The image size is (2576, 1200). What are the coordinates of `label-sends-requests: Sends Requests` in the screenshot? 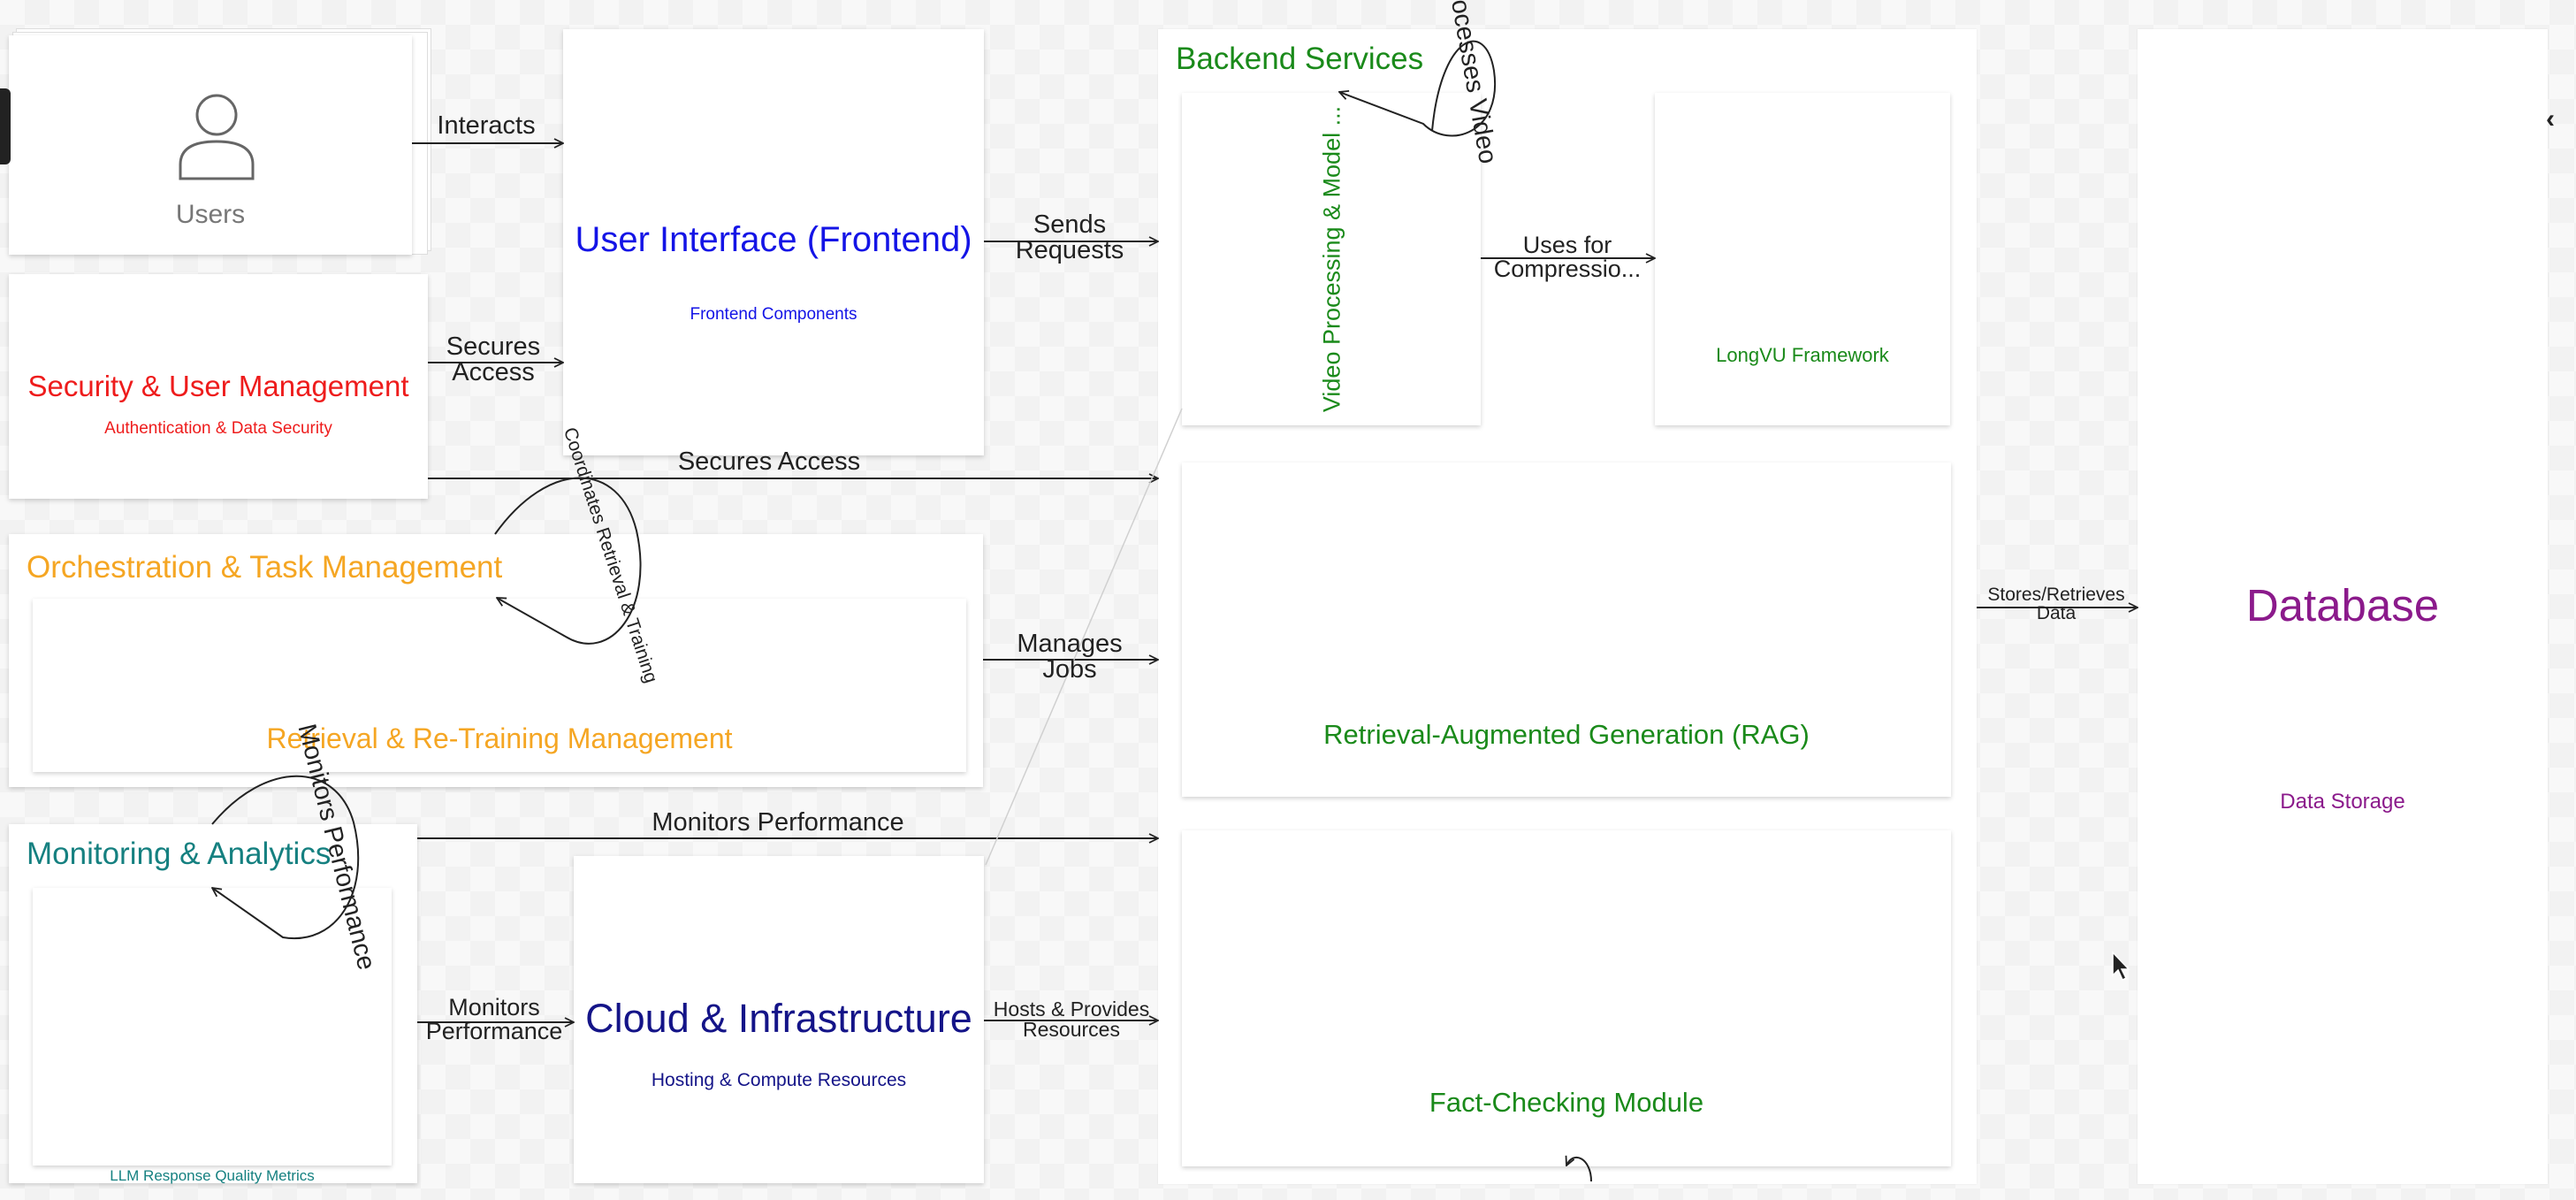 It's located at (1069, 238).